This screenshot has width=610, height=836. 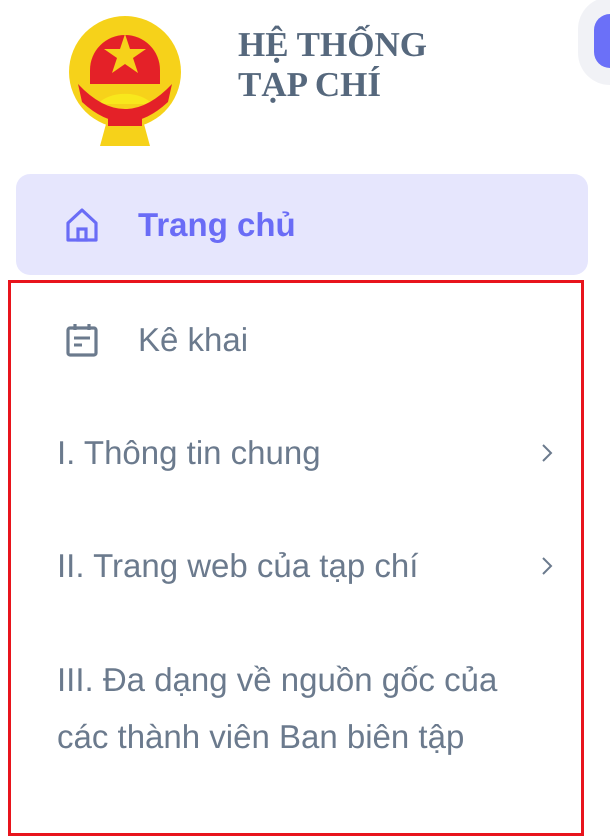 I want to click on nav-item: Trang chủ, so click(x=302, y=224).